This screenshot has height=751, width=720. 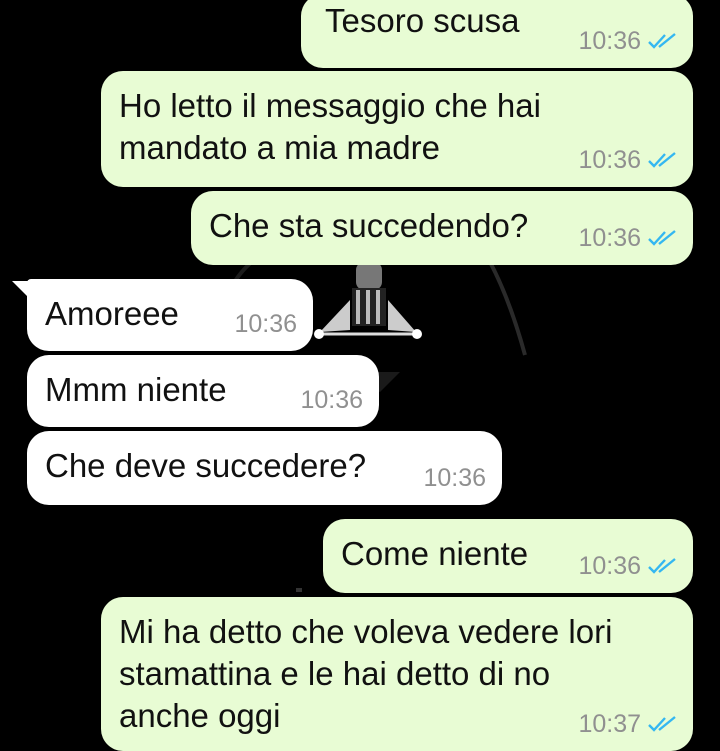 What do you see at coordinates (609, 724) in the screenshot?
I see `message-time: 10:37` at bounding box center [609, 724].